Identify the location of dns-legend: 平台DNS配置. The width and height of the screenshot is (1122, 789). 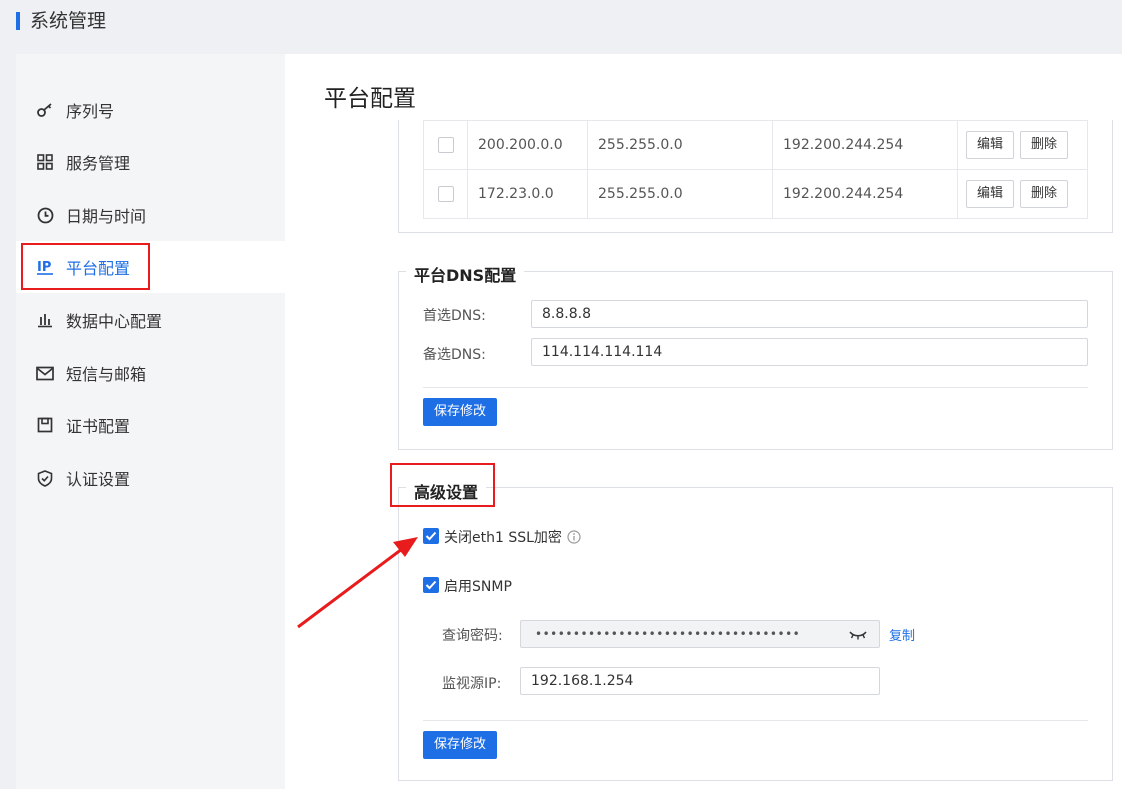
(465, 274).